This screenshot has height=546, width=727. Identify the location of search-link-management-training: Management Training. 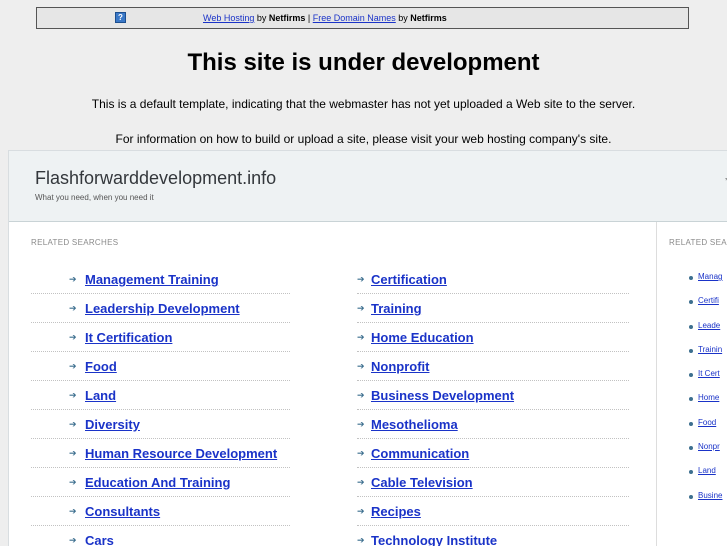
(152, 279).